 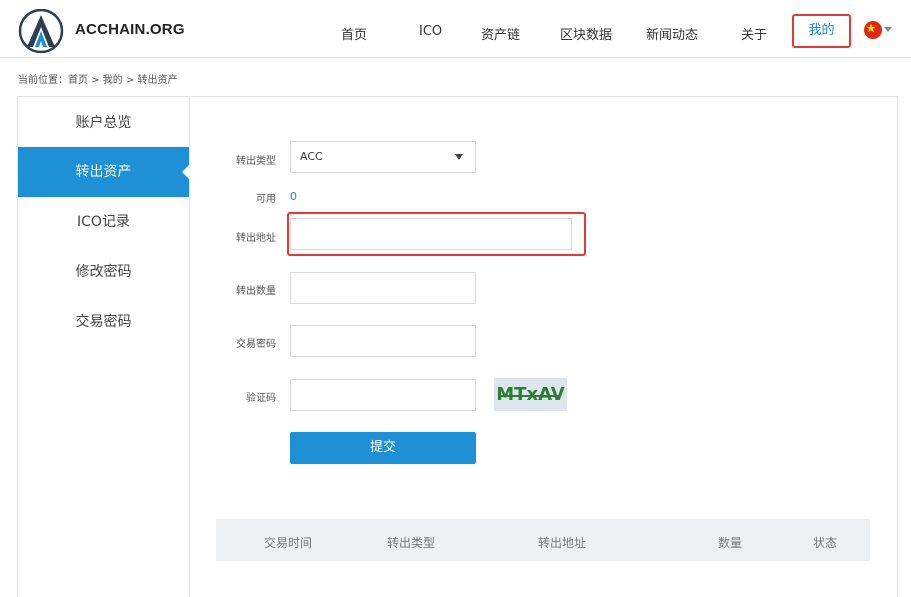 What do you see at coordinates (500, 33) in the screenshot?
I see `nav-asset-chain: 资产链` at bounding box center [500, 33].